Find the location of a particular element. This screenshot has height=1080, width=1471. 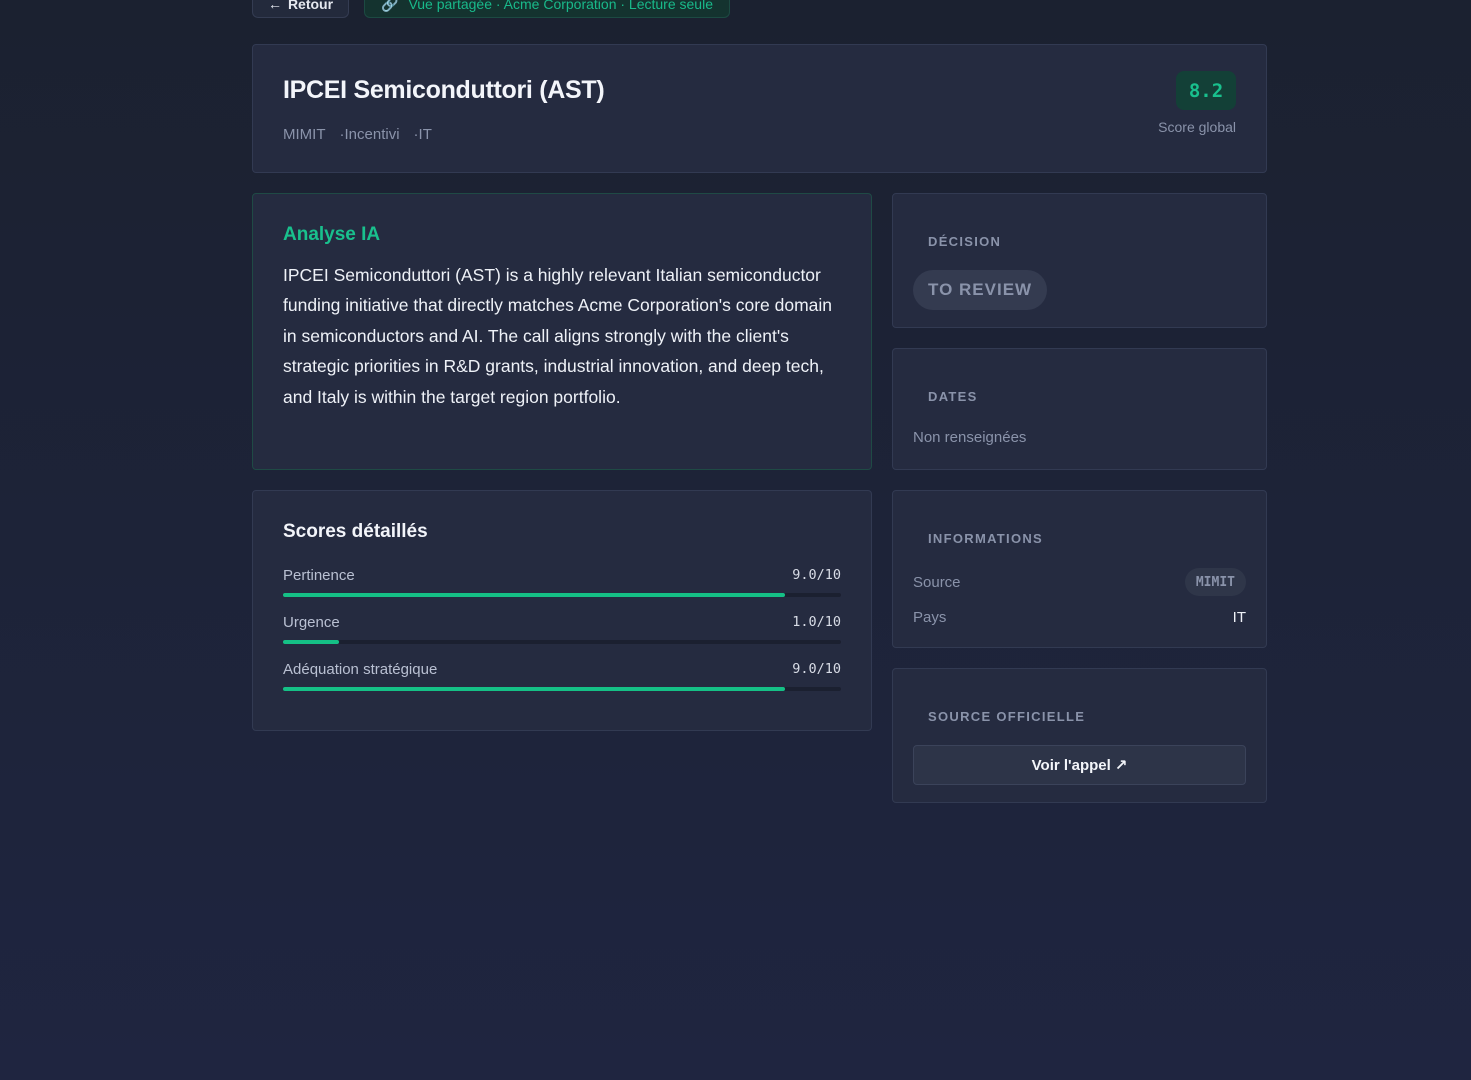

decision-title: DÉCISION is located at coordinates (965, 241).